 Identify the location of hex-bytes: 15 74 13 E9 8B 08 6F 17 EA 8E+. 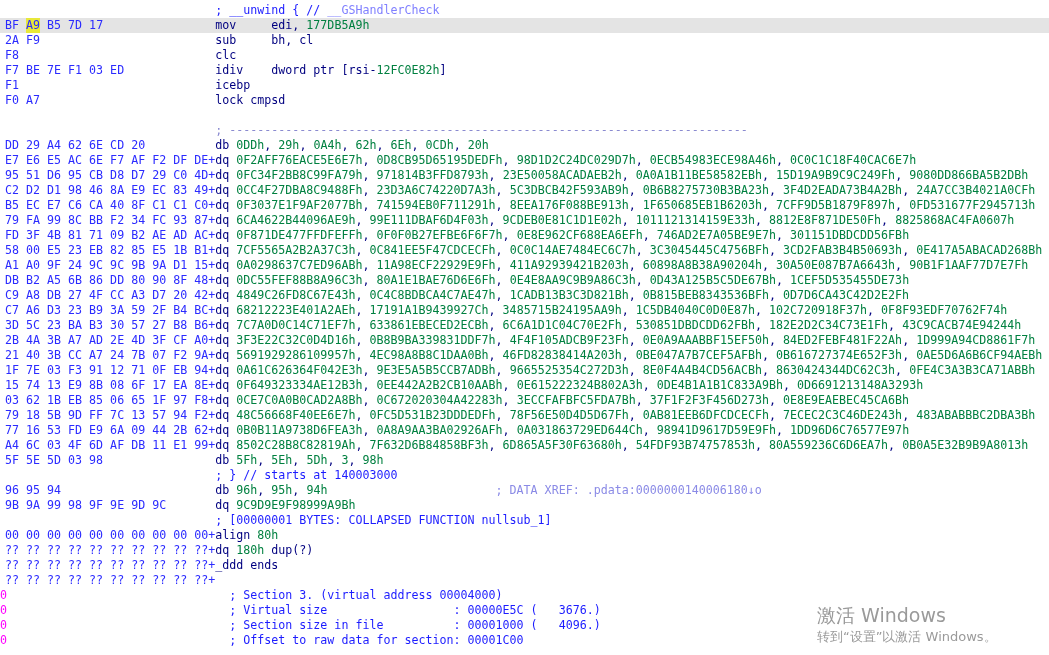
(110, 385).